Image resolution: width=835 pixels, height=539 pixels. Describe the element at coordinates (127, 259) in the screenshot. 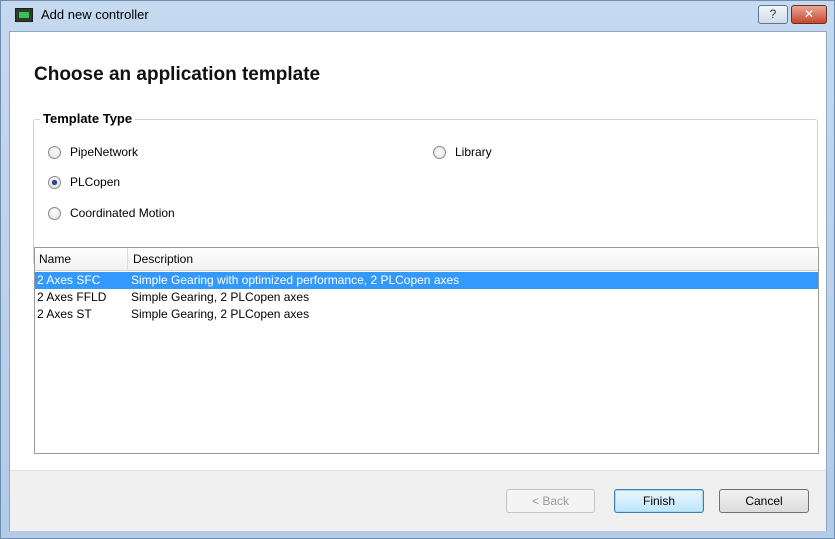

I see `column-divider` at that location.